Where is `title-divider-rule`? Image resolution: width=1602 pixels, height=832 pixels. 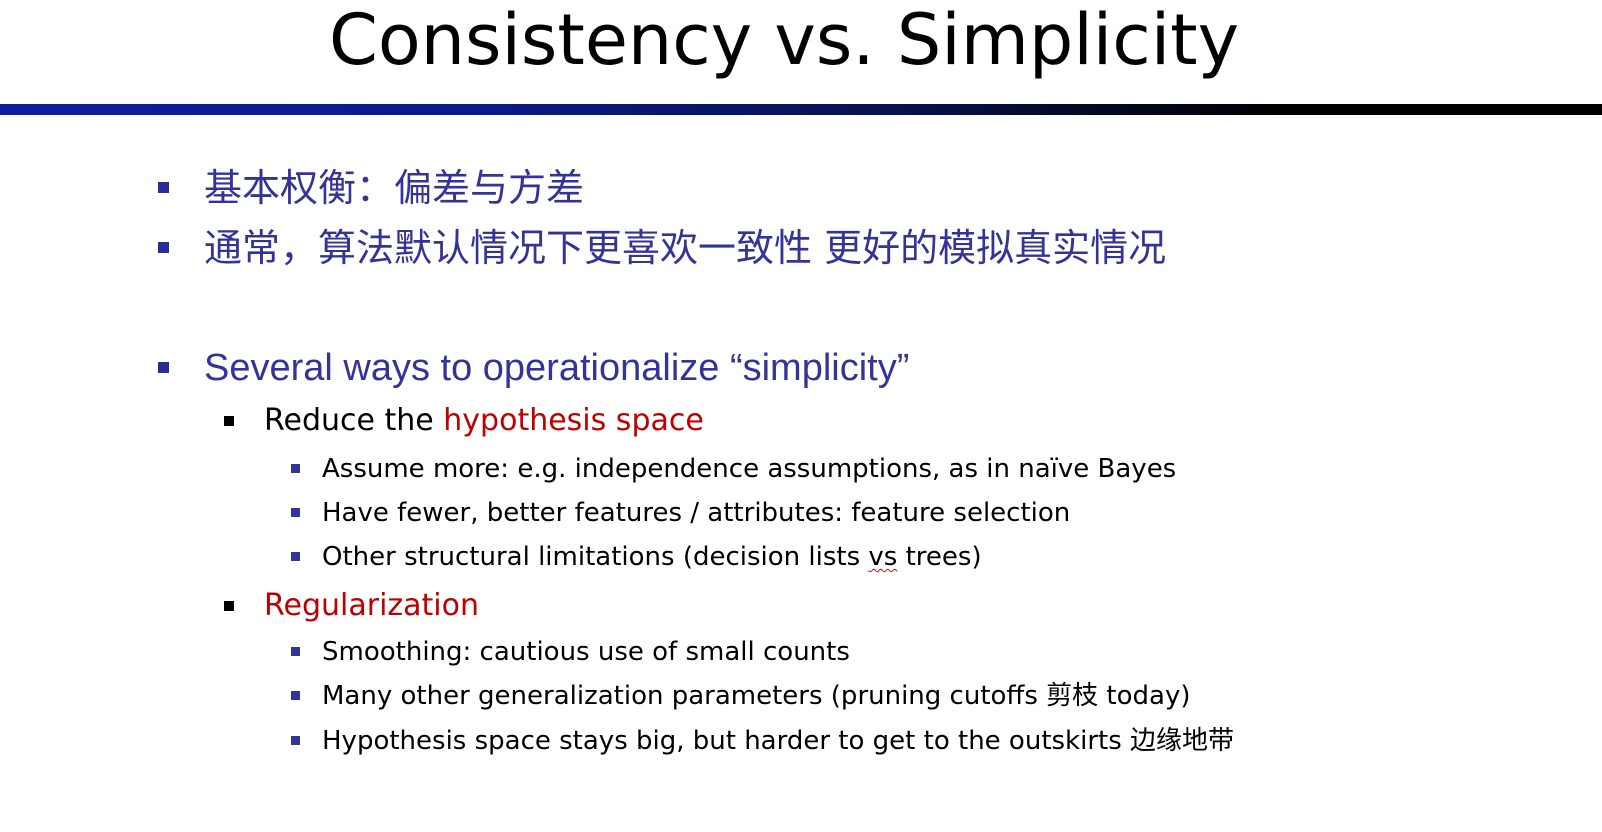
title-divider-rule is located at coordinates (801, 109).